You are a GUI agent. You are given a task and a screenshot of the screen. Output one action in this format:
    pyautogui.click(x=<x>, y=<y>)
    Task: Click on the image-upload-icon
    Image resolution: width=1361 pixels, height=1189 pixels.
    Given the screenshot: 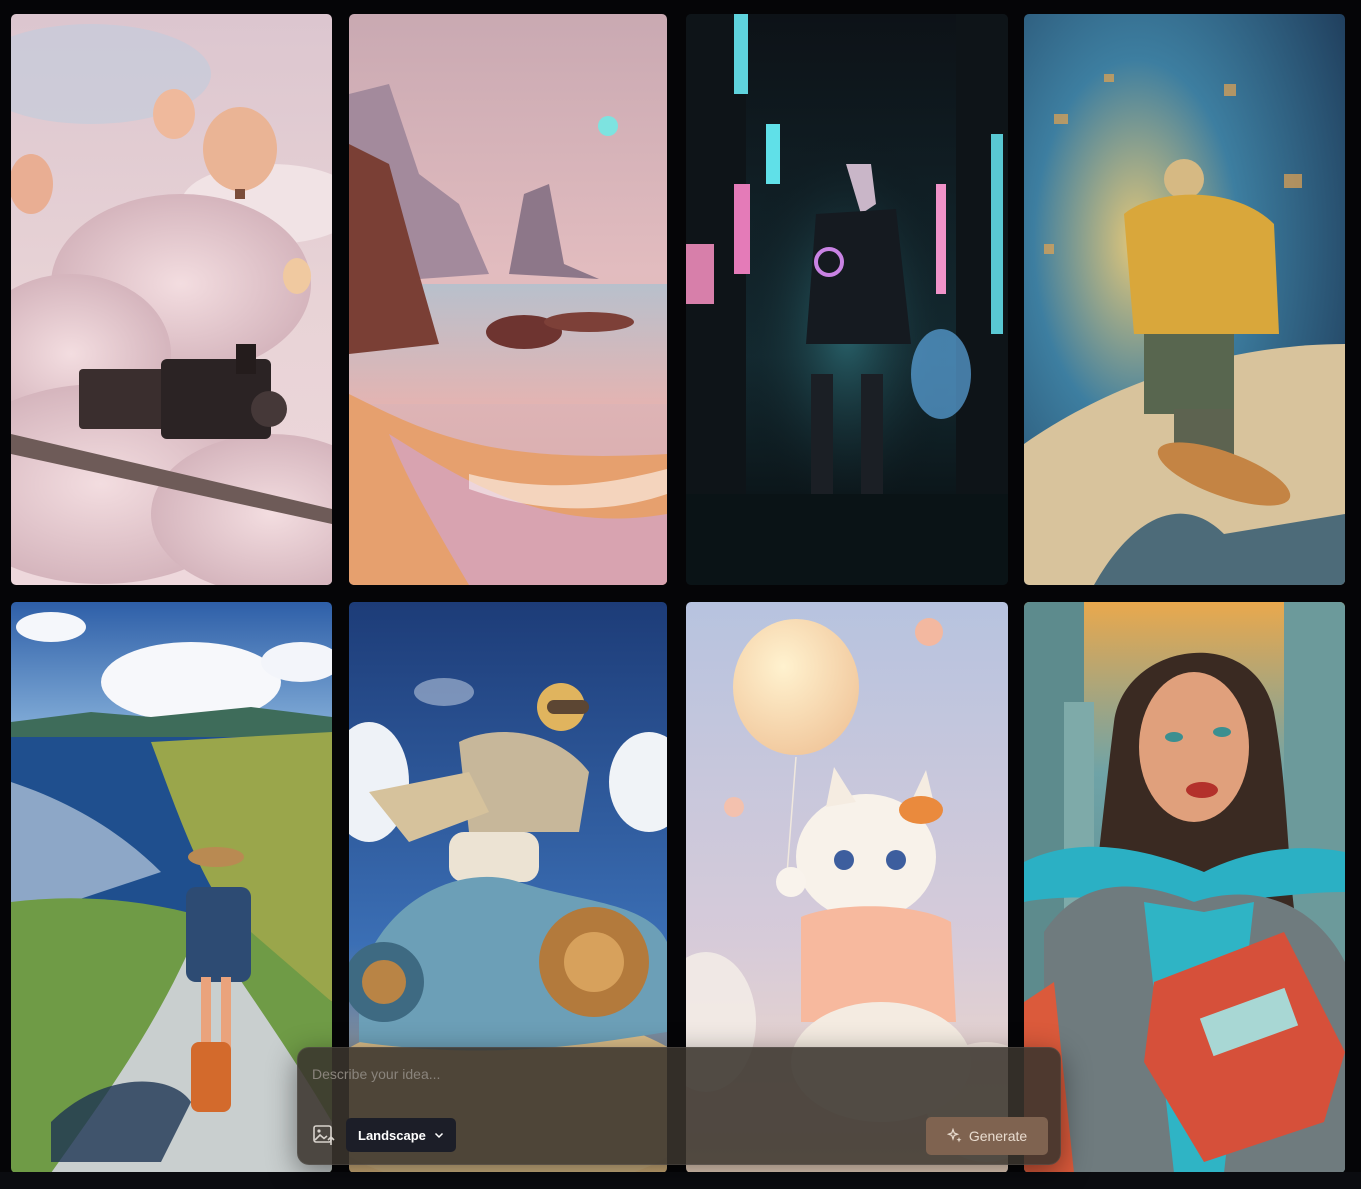 What is the action you would take?
    pyautogui.click(x=324, y=1135)
    